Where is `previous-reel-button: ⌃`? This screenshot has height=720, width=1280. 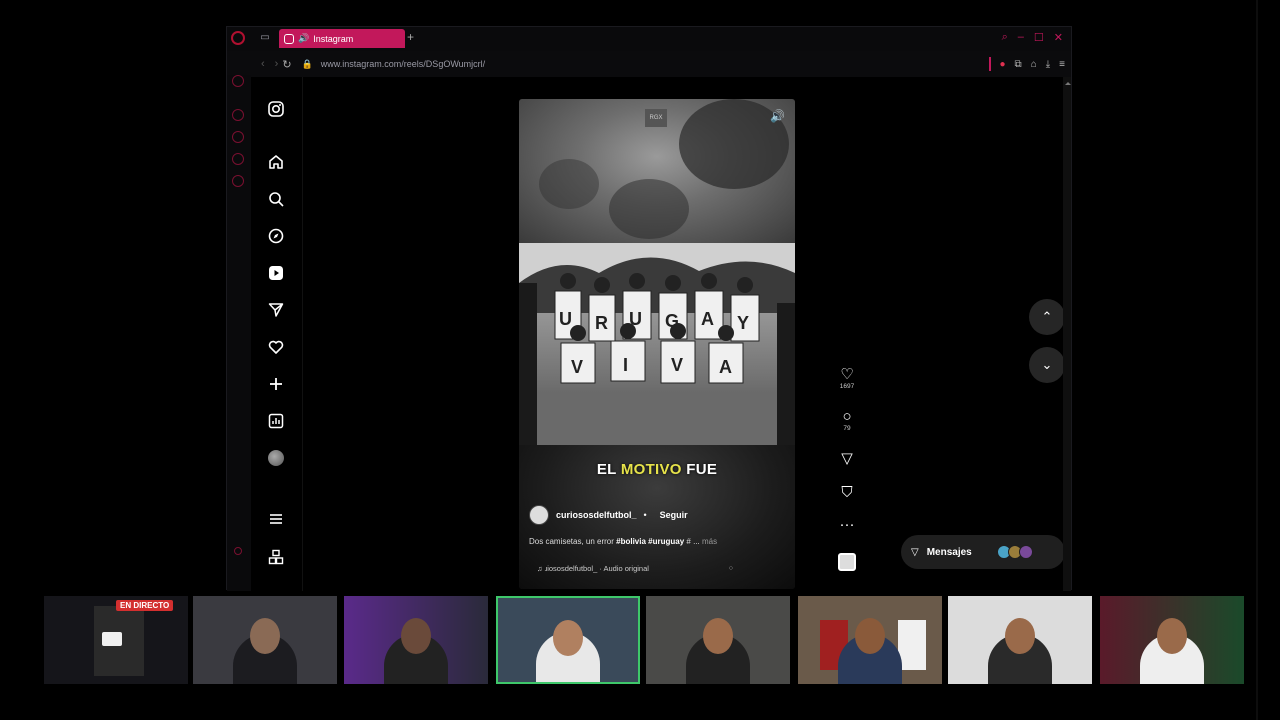
previous-reel-button: ⌃ is located at coordinates (1047, 317).